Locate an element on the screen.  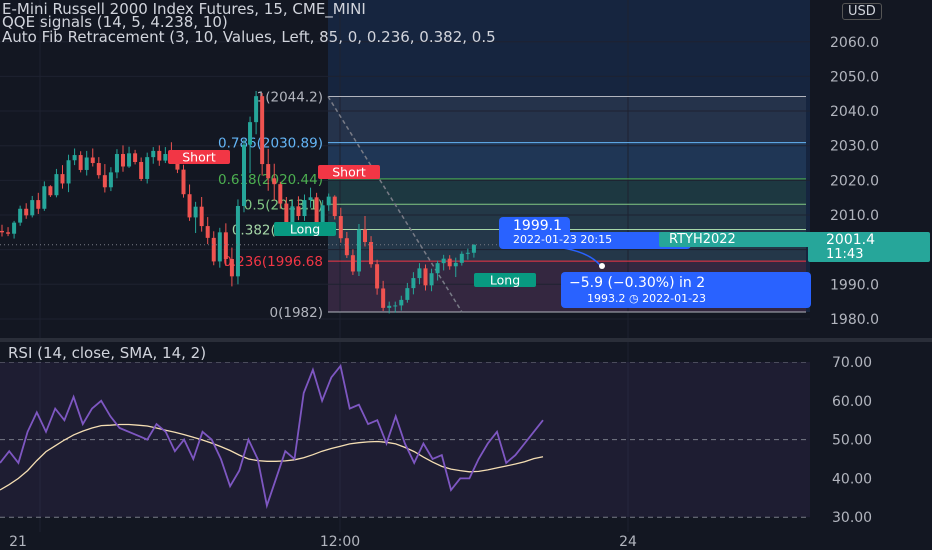
price-tick-label: 2030.0 is located at coordinates (854, 147).